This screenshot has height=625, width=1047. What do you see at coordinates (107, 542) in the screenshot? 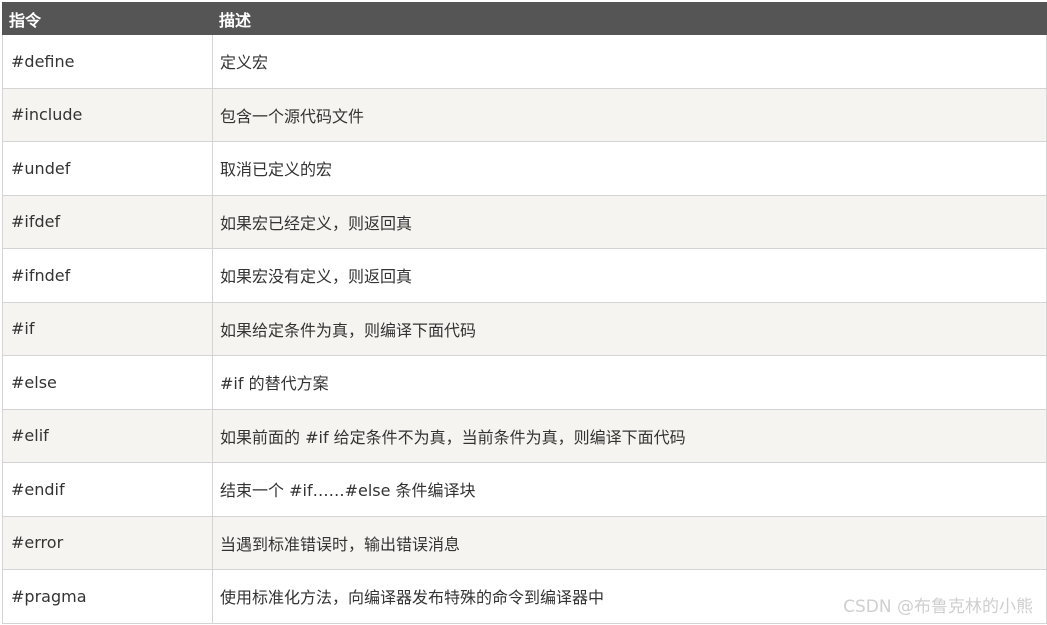
I see `directive-cell: #error` at bounding box center [107, 542].